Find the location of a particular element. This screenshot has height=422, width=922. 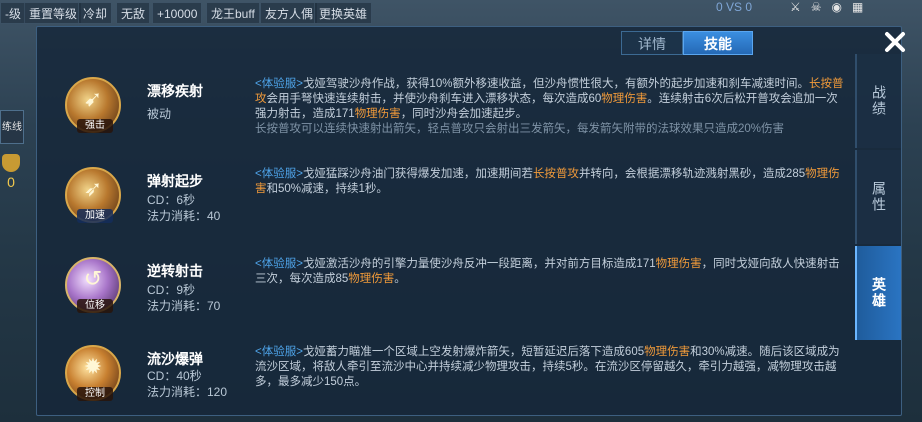

coin-icon: ◉ is located at coordinates (837, 7).